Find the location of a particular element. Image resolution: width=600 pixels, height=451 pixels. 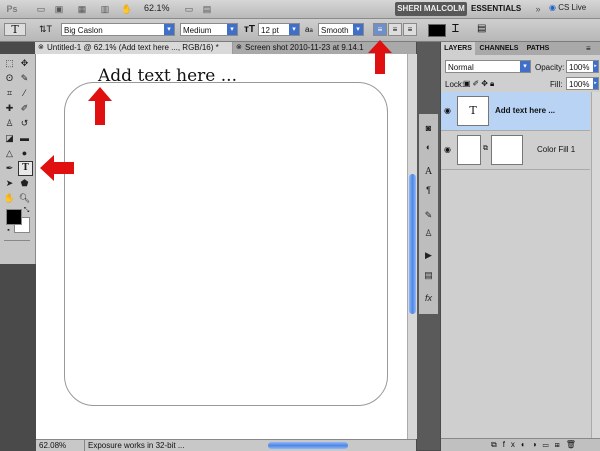

layer-action-icons: ⧉fx◐◑▭⊞🗑︎ is located at coordinates (536, 445).